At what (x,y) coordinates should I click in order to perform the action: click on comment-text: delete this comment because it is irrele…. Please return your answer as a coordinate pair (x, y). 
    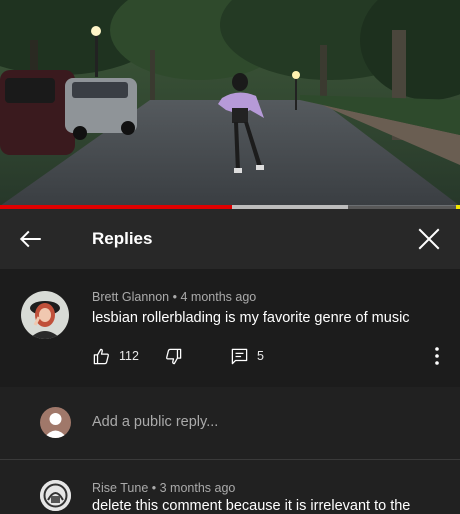
    Looking at the image, I should click on (251, 506).